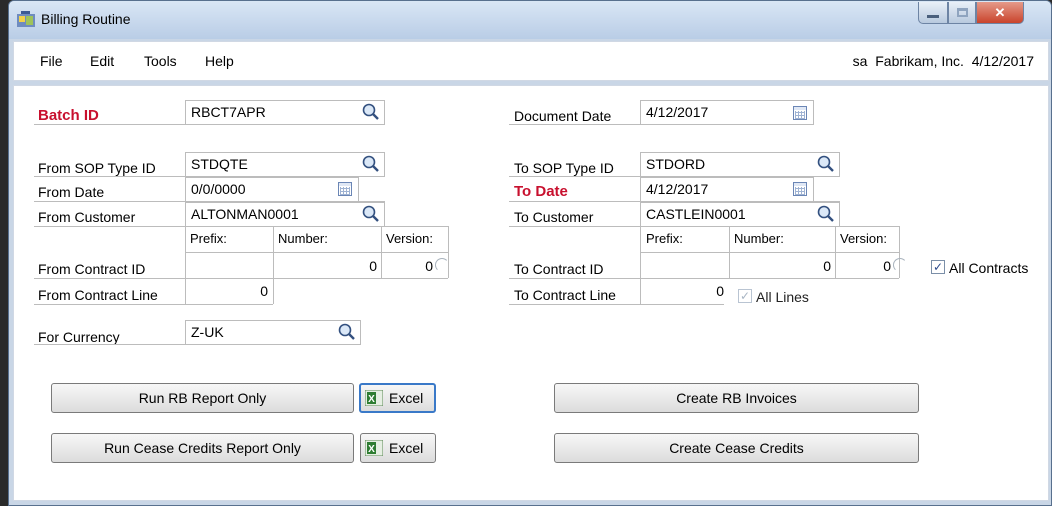 This screenshot has height=506, width=1052. Describe the element at coordinates (554, 217) in the screenshot. I see `to-customer-label: To Customer` at that location.